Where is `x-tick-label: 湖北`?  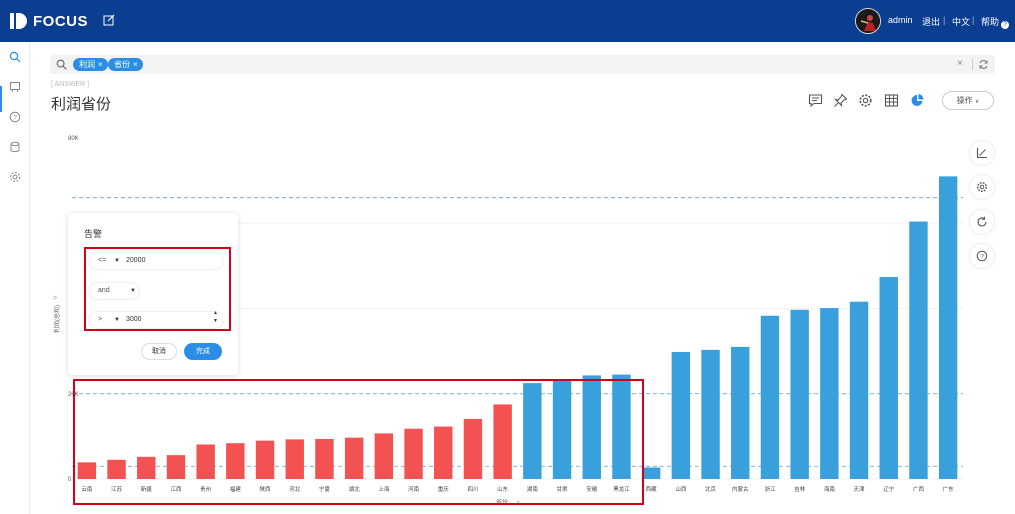
x-tick-label: 湖北 is located at coordinates (355, 489).